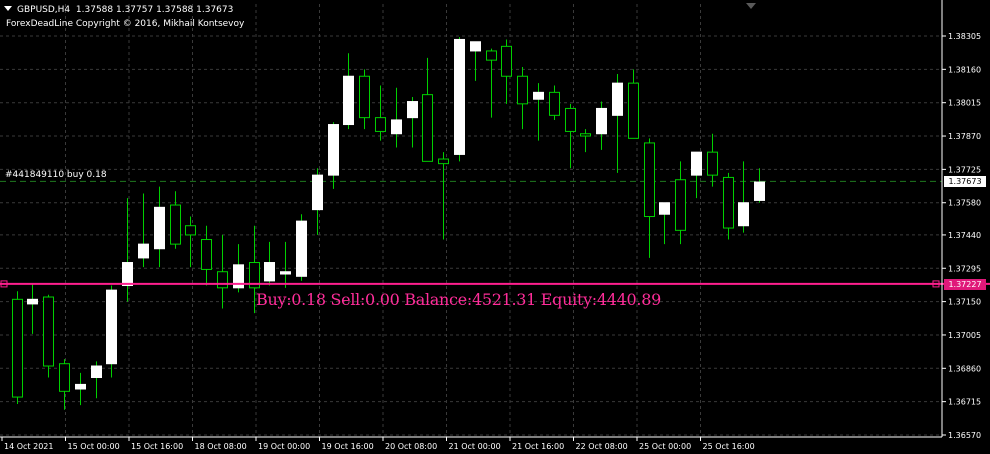 The width and height of the screenshot is (990, 454). What do you see at coordinates (602, 446) in the screenshot?
I see `time-tick-label: 22 Oct 08:00` at bounding box center [602, 446].